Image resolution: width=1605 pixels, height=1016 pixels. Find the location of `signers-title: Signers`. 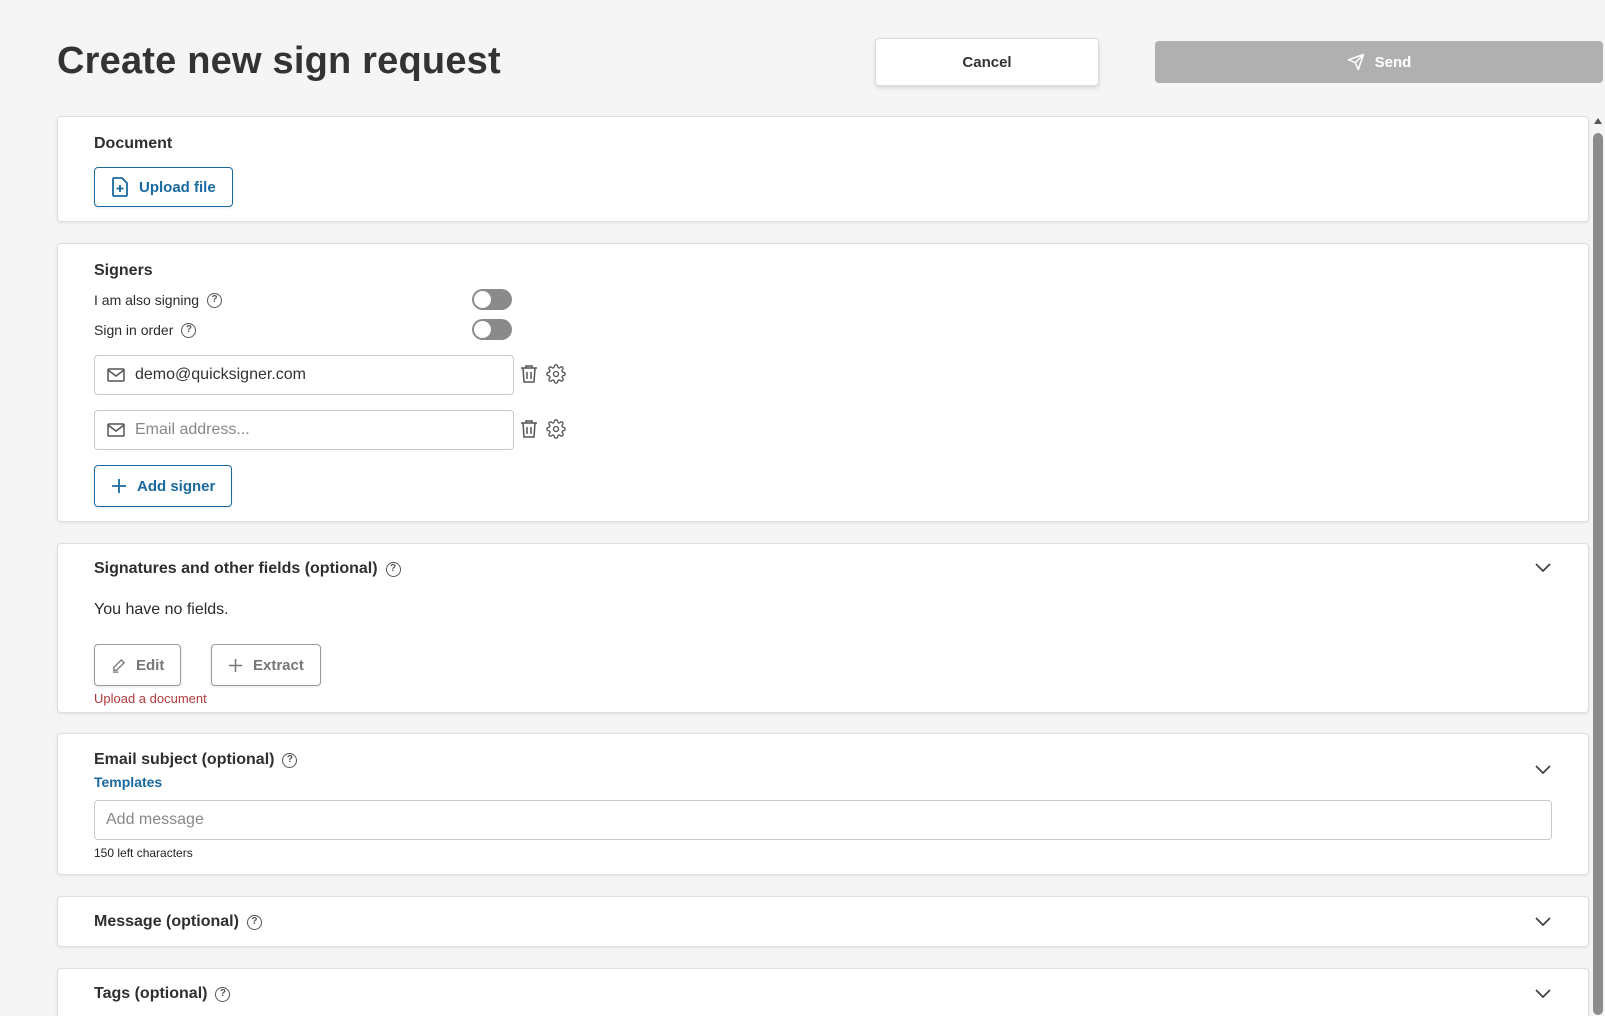

signers-title: Signers is located at coordinates (123, 271).